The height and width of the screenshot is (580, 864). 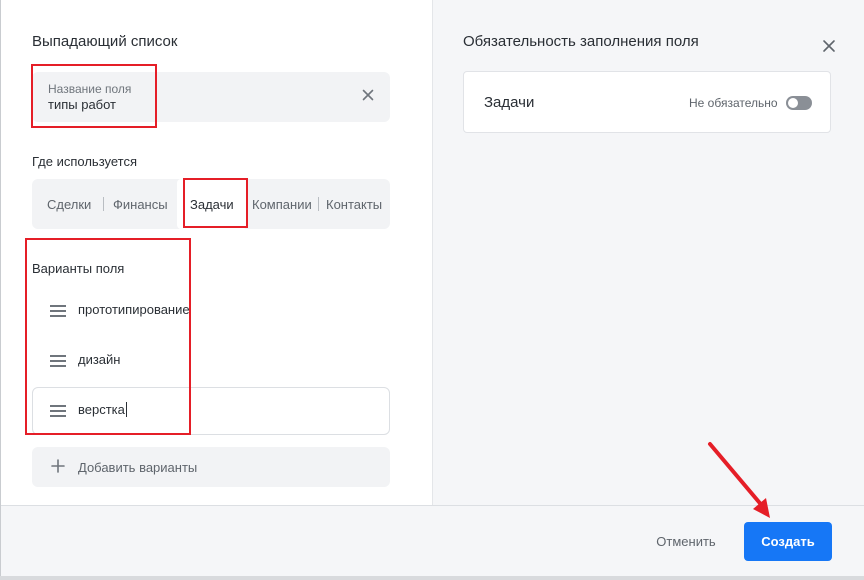 What do you see at coordinates (82, 104) in the screenshot?
I see `field-name-value: типы работ` at bounding box center [82, 104].